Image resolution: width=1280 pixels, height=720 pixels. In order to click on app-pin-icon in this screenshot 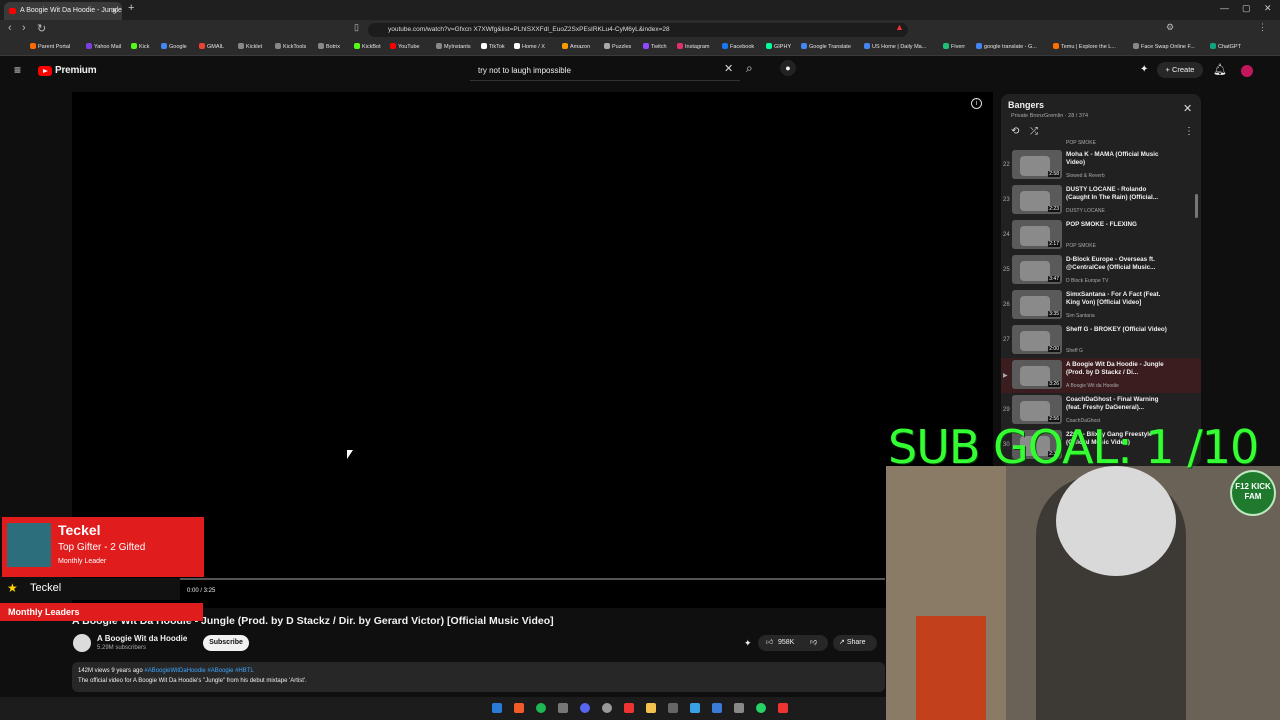, I will do `click(783, 708)`.